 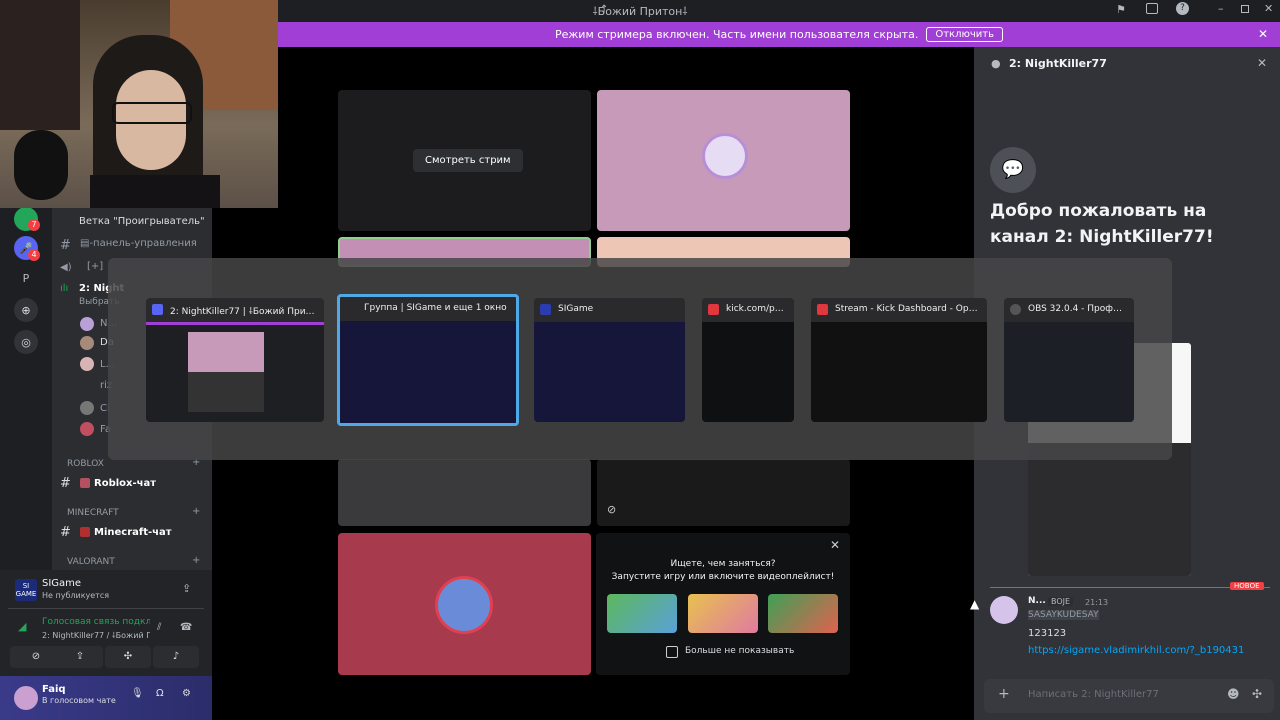 What do you see at coordinates (1097, 602) in the screenshot?
I see `message-time: 21:13` at bounding box center [1097, 602].